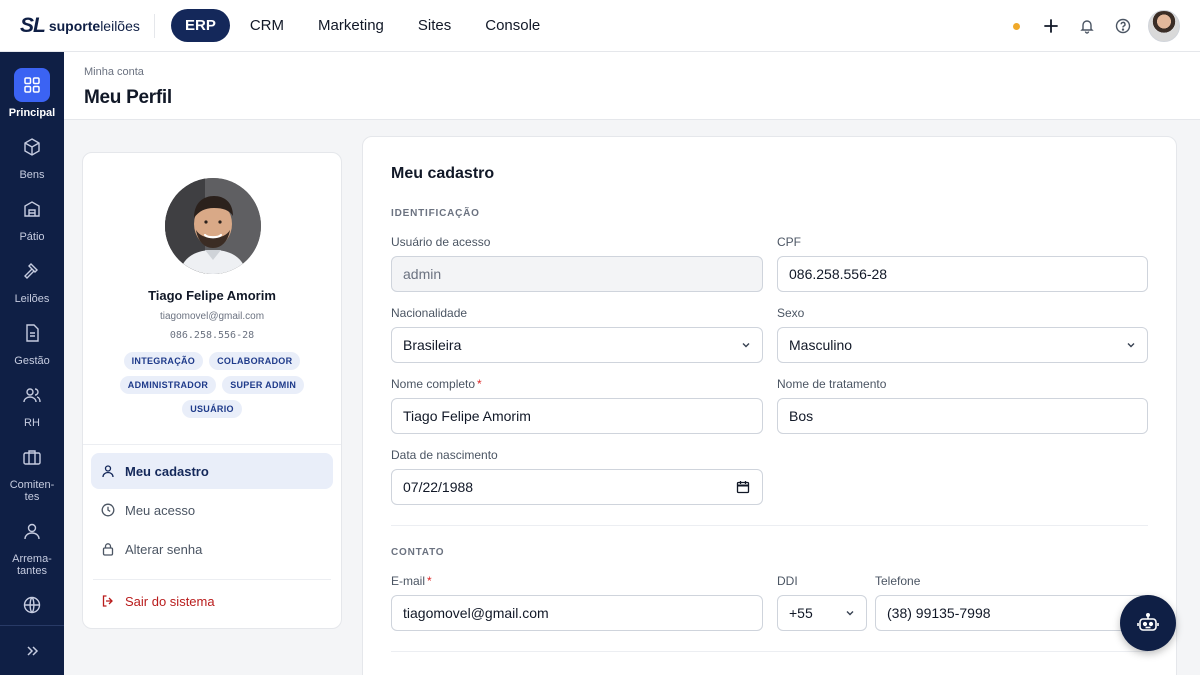 This screenshot has width=1200, height=675. What do you see at coordinates (444, 455) in the screenshot?
I see `nascimento-label: Data de nascimento` at bounding box center [444, 455].